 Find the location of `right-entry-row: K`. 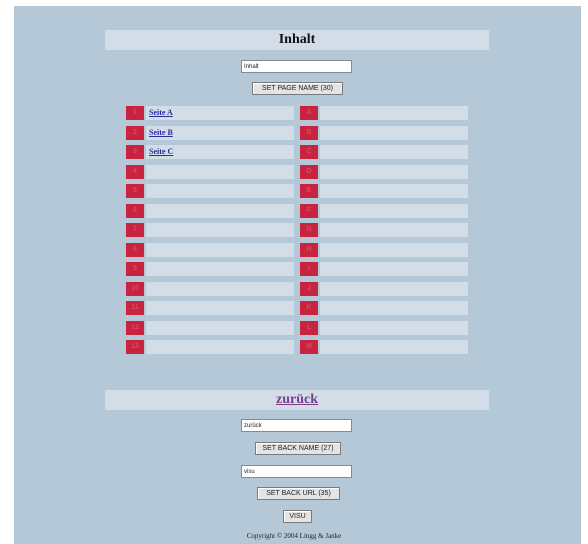

right-entry-row: K is located at coordinates (384, 308).